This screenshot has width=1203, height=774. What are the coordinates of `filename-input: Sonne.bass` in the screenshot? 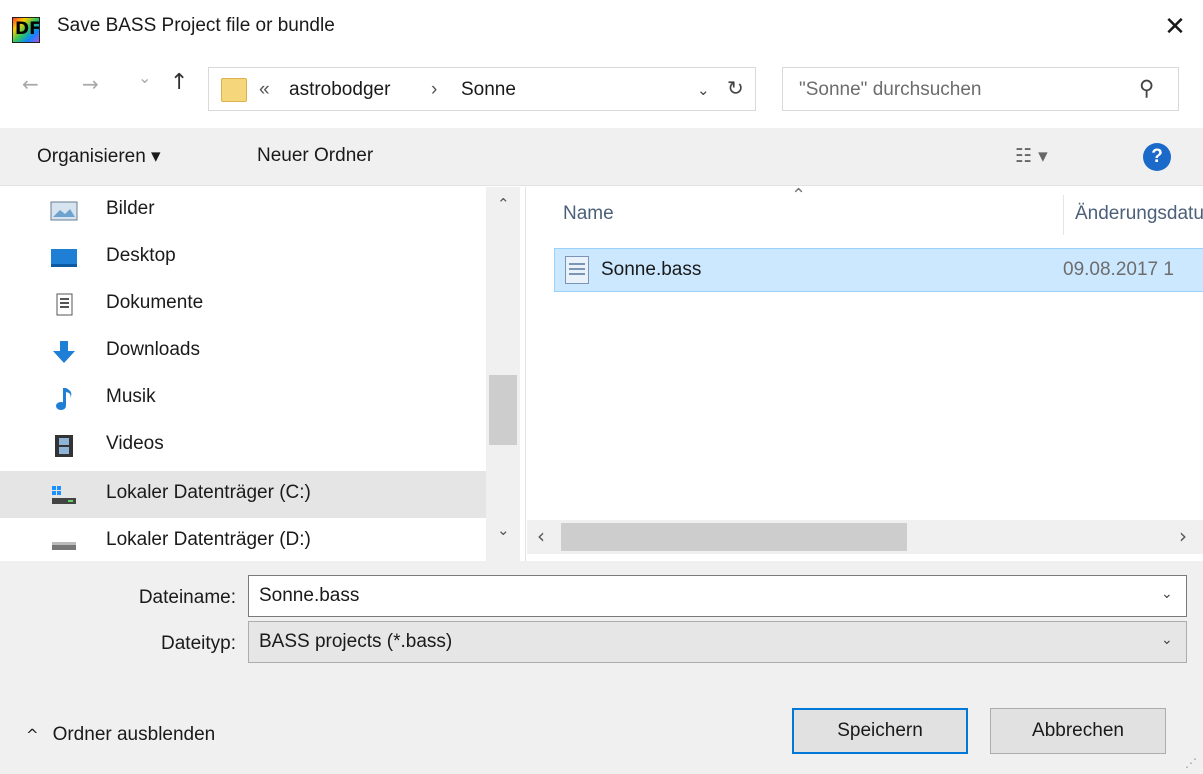 It's located at (309, 596).